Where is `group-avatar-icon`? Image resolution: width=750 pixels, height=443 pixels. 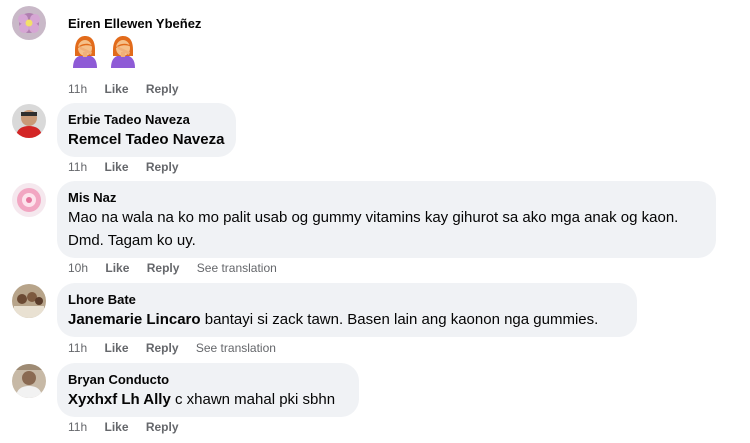 group-avatar-icon is located at coordinates (29, 301).